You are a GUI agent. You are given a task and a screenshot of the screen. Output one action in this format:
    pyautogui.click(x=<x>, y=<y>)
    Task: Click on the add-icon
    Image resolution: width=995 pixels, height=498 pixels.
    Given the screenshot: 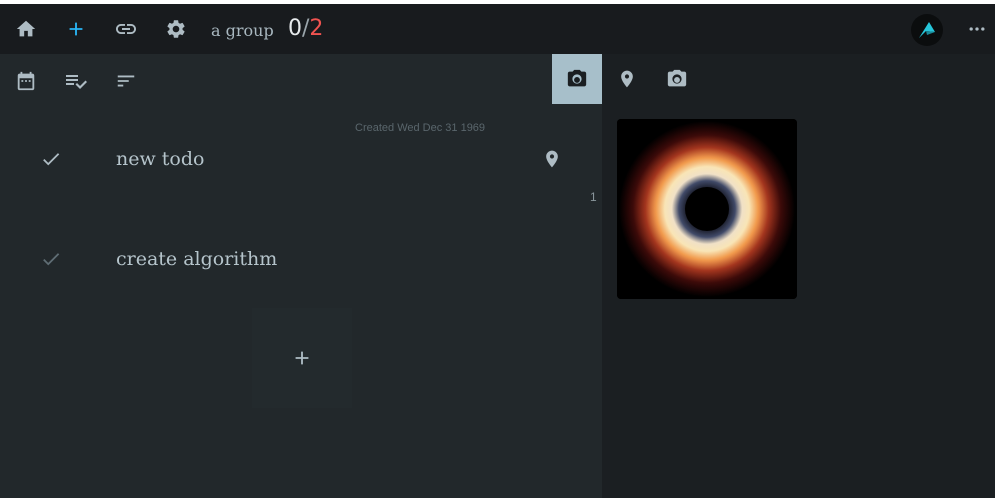 What is the action you would take?
    pyautogui.click(x=76, y=29)
    